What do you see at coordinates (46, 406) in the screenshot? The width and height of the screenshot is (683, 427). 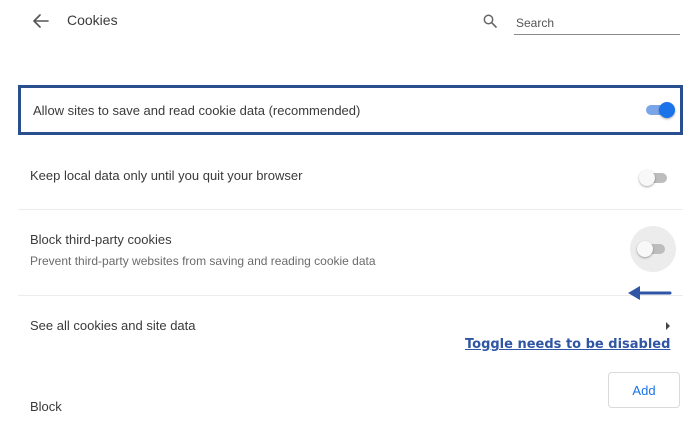 I see `block-section-label: Block` at bounding box center [46, 406].